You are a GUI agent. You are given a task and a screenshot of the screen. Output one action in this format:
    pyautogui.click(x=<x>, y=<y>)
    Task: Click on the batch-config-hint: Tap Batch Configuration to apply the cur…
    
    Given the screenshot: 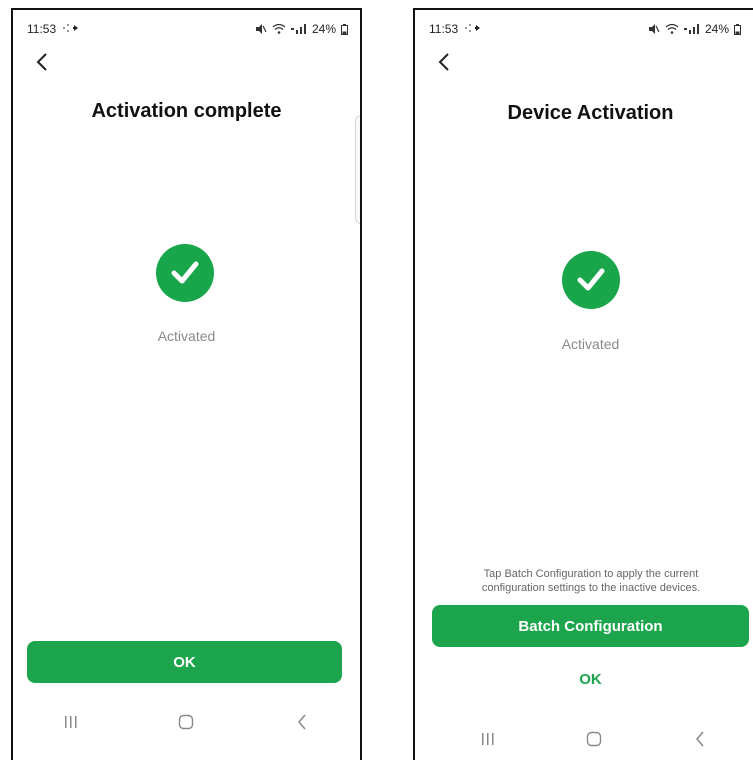 What is the action you would take?
    pyautogui.click(x=591, y=581)
    